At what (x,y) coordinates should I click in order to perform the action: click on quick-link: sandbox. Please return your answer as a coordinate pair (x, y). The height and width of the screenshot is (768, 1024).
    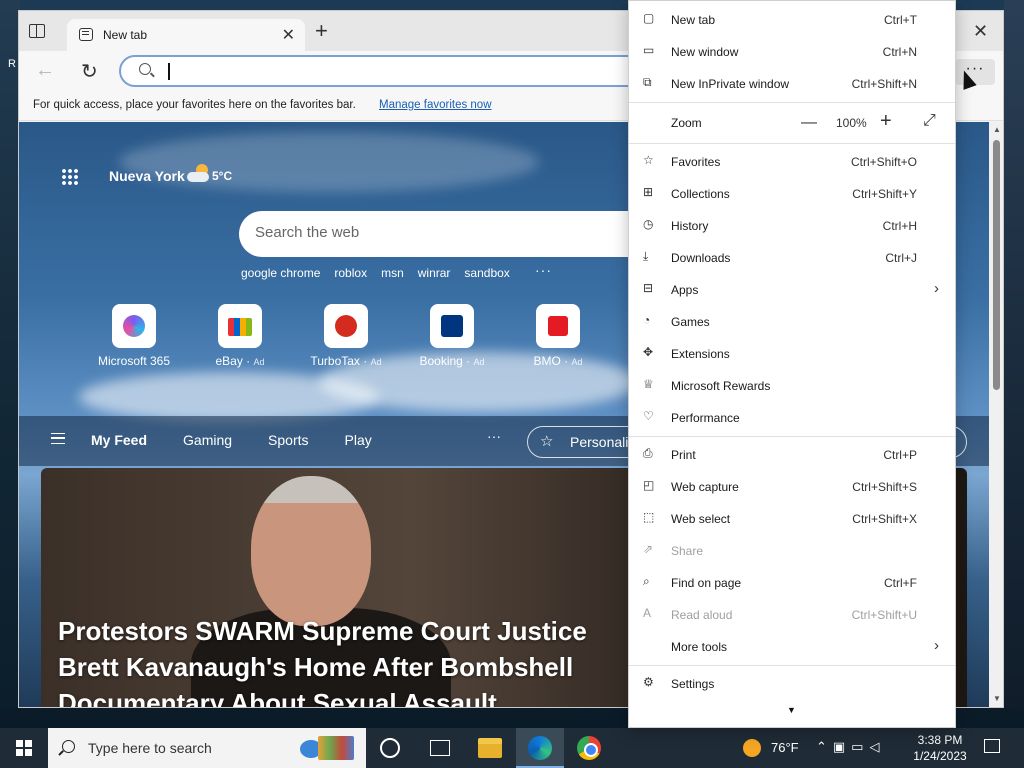
    Looking at the image, I should click on (486, 273).